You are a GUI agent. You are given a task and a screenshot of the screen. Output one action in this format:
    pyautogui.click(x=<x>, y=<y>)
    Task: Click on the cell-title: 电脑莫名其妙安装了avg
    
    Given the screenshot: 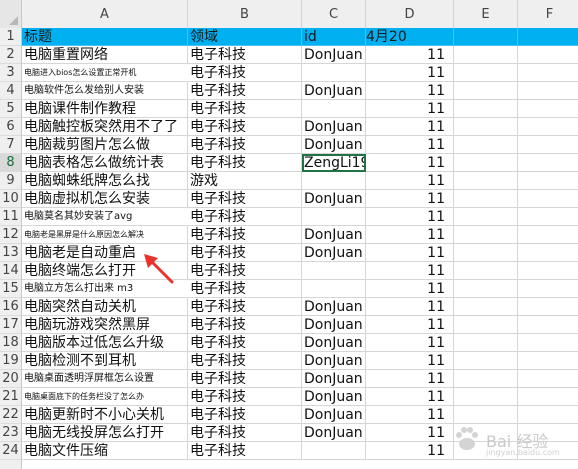 What is the action you would take?
    pyautogui.click(x=105, y=217)
    